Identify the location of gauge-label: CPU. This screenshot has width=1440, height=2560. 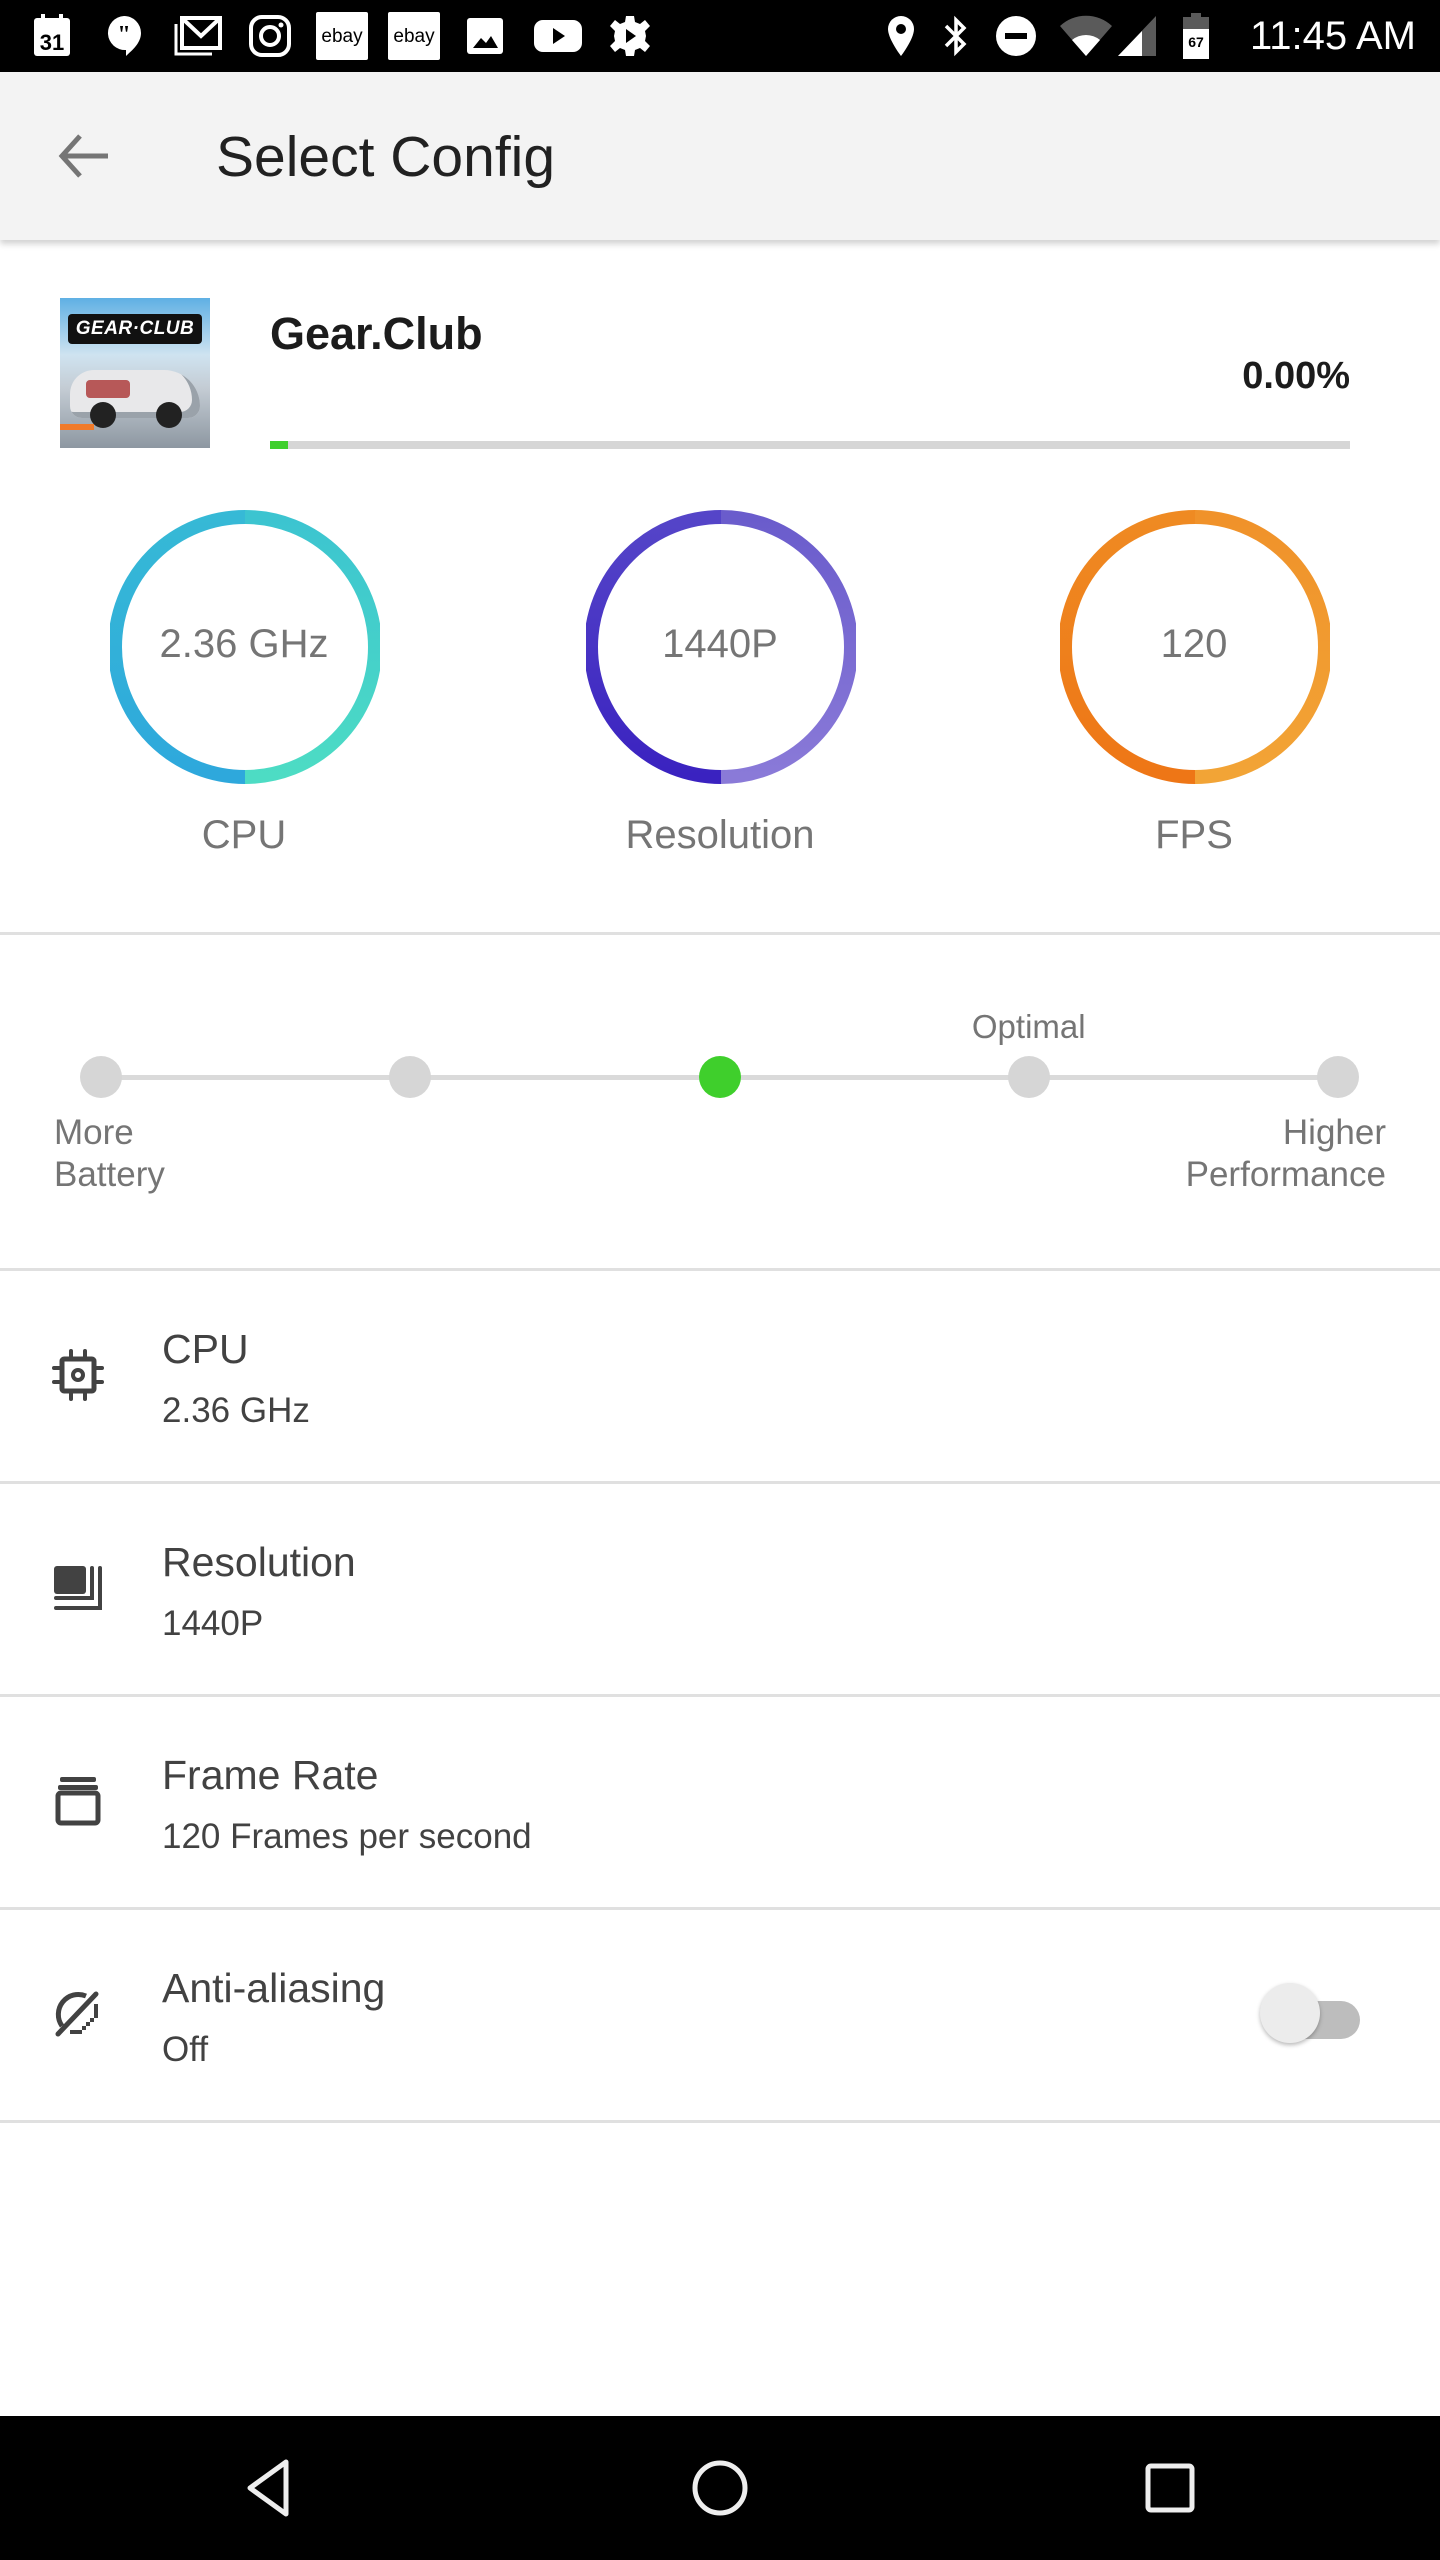
(244, 835).